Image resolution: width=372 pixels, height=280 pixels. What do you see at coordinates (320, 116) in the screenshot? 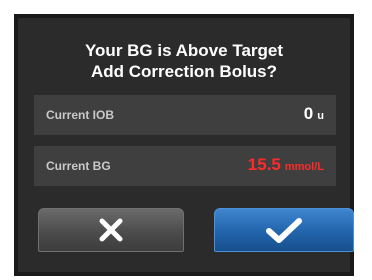
I see `current-iob-unit: u` at bounding box center [320, 116].